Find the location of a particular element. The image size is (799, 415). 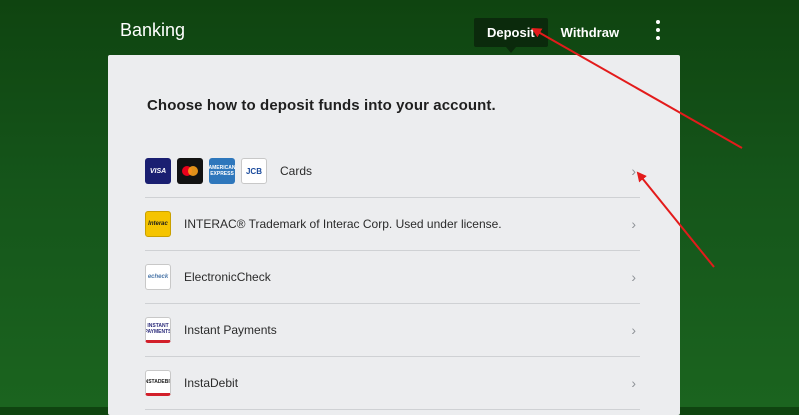

payment-method-cards: VISA AMERICAN EXPRESS JCB Cards › is located at coordinates (392, 171).